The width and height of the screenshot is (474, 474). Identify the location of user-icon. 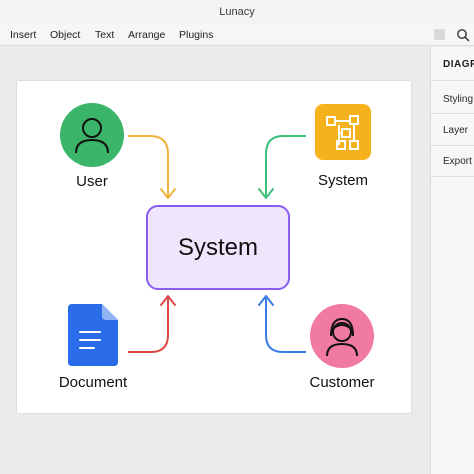
(92, 135).